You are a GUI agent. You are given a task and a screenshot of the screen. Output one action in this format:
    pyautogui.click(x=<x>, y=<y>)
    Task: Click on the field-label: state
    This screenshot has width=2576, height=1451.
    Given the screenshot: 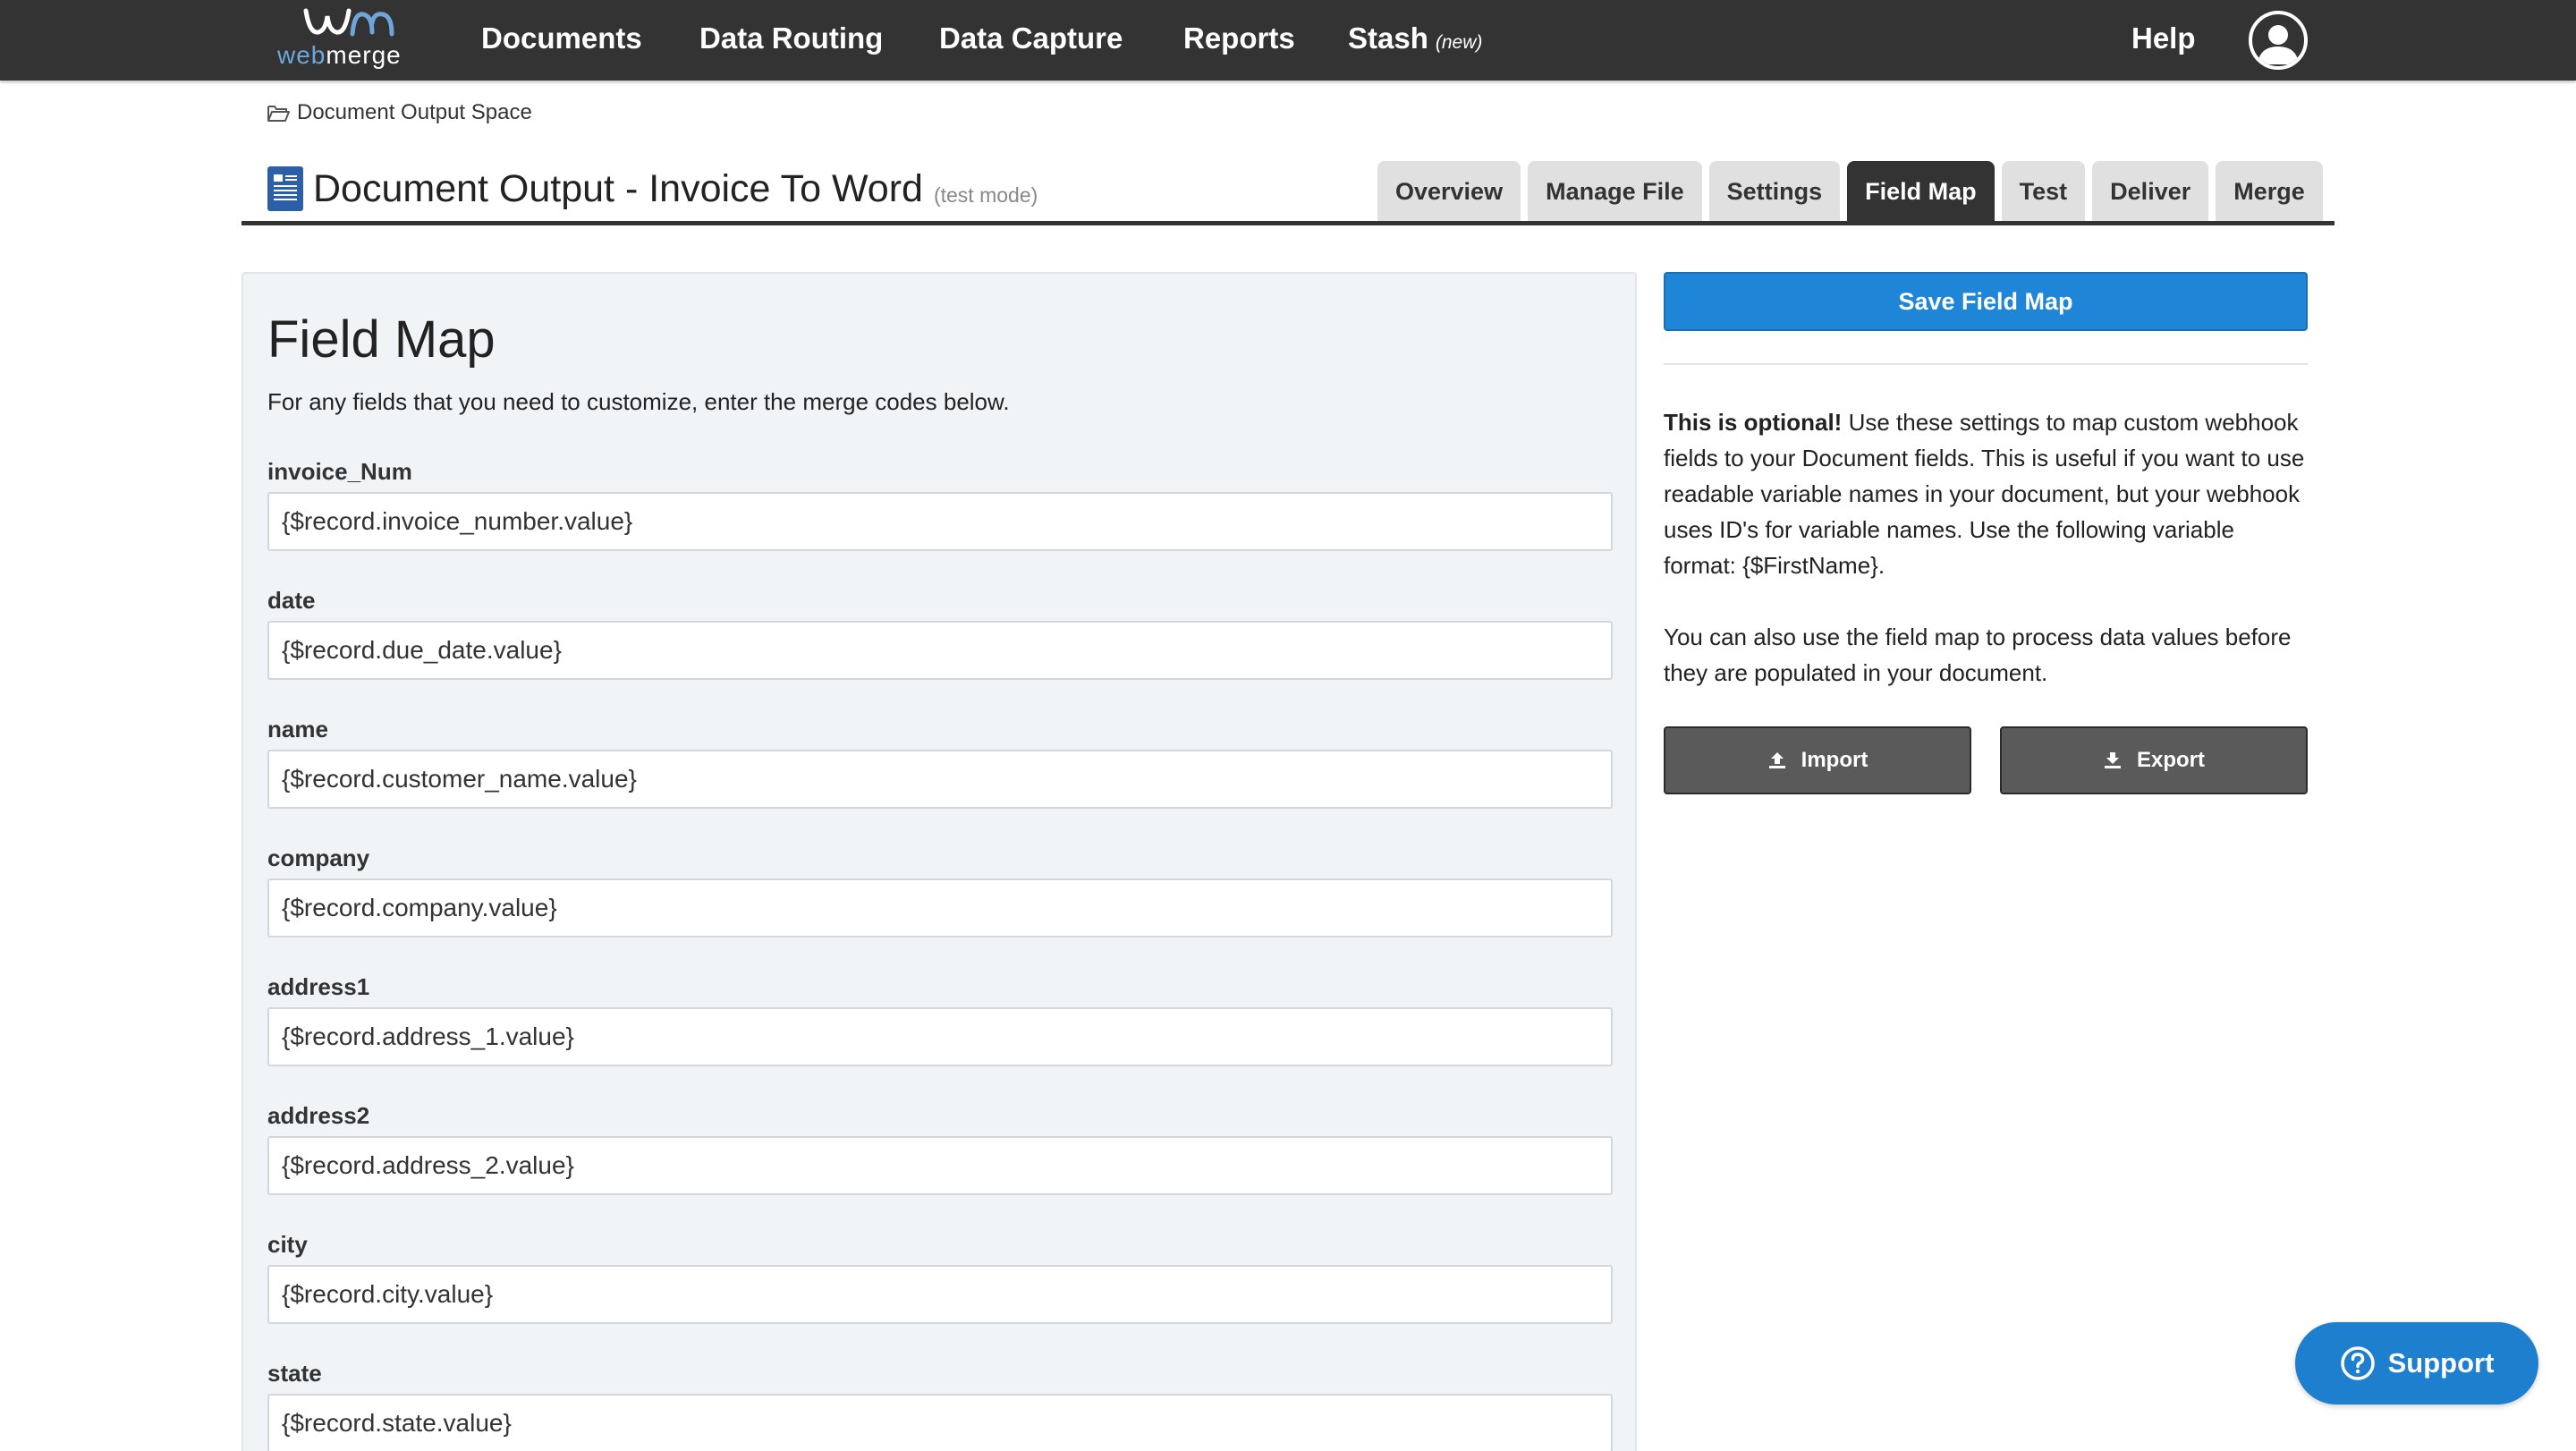 What is the action you would take?
    pyautogui.click(x=294, y=1373)
    